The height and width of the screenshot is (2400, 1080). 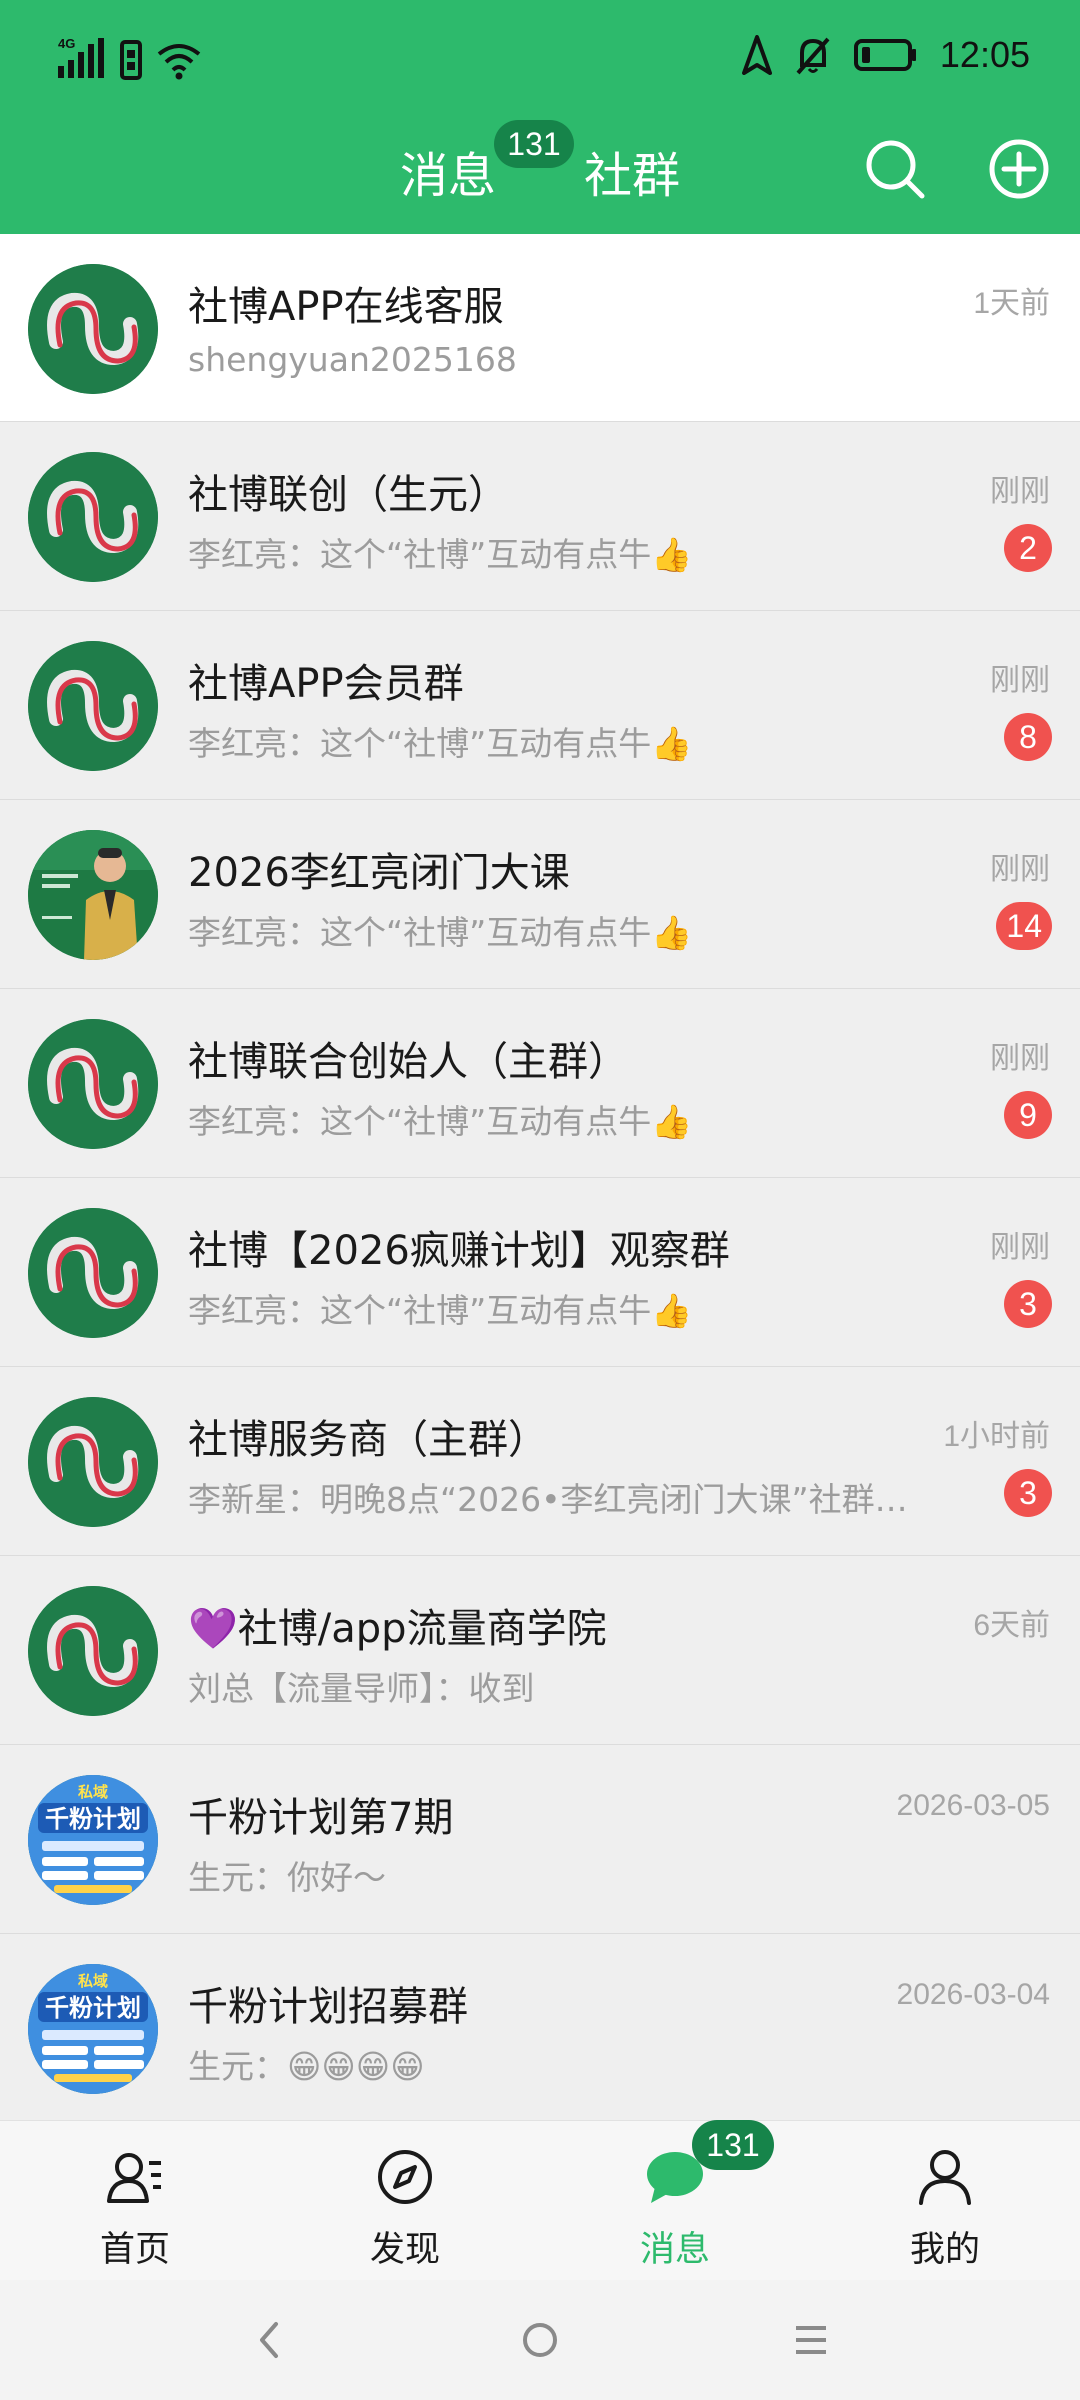 What do you see at coordinates (448, 171) in the screenshot?
I see `tab-messages: 消息` at bounding box center [448, 171].